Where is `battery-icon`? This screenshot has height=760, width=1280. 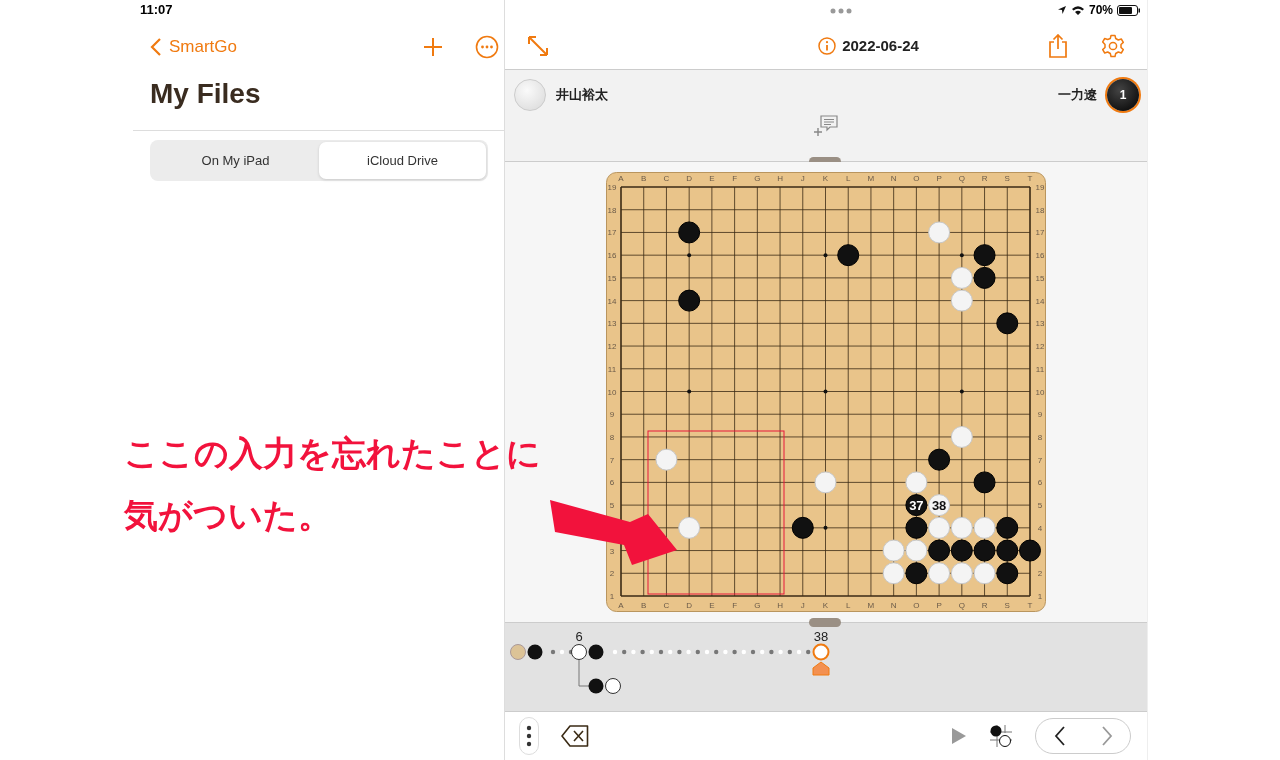
battery-icon is located at coordinates (1129, 10).